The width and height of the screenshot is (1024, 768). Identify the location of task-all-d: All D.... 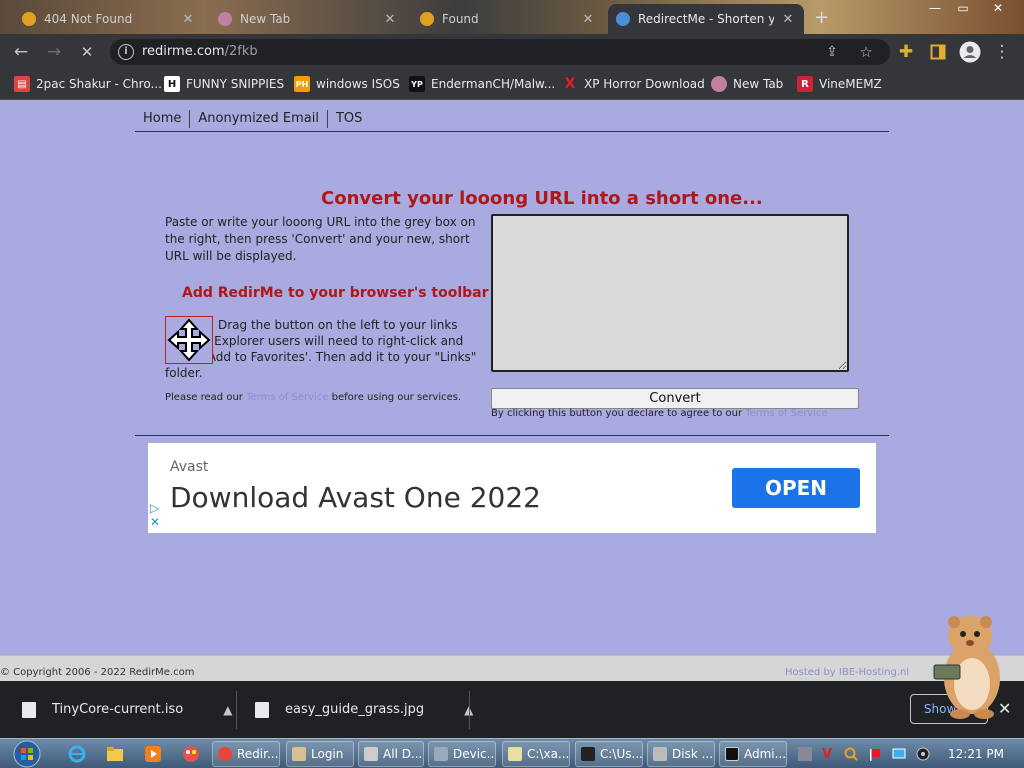
(391, 754).